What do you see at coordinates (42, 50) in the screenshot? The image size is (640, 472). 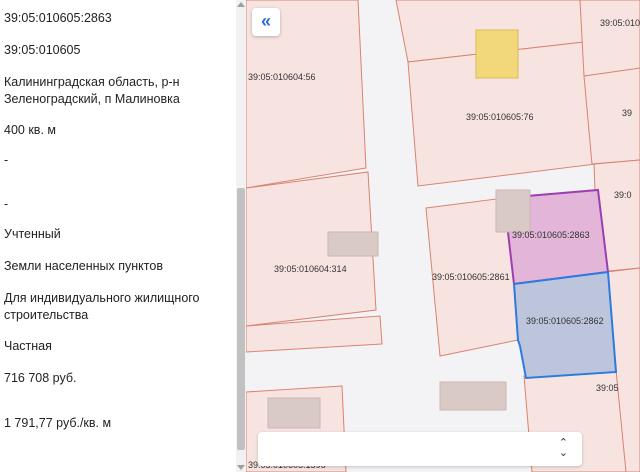 I see `cadastral-quarter: 39:05:010605` at bounding box center [42, 50].